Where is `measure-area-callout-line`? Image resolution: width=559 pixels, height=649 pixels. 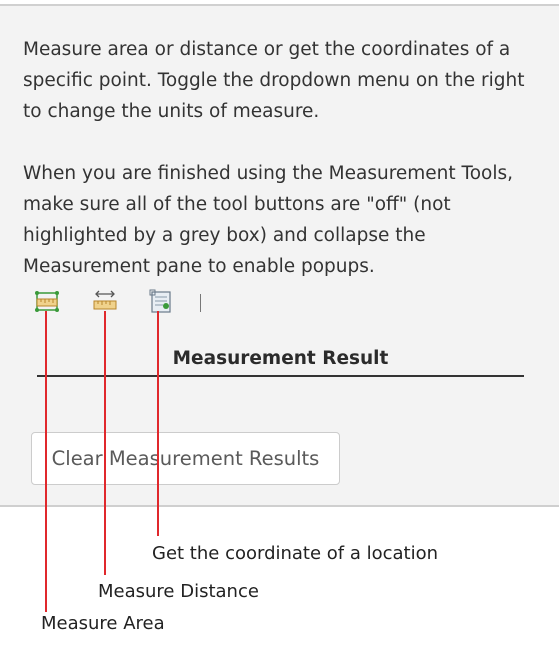
measure-area-callout-line is located at coordinates (46, 461).